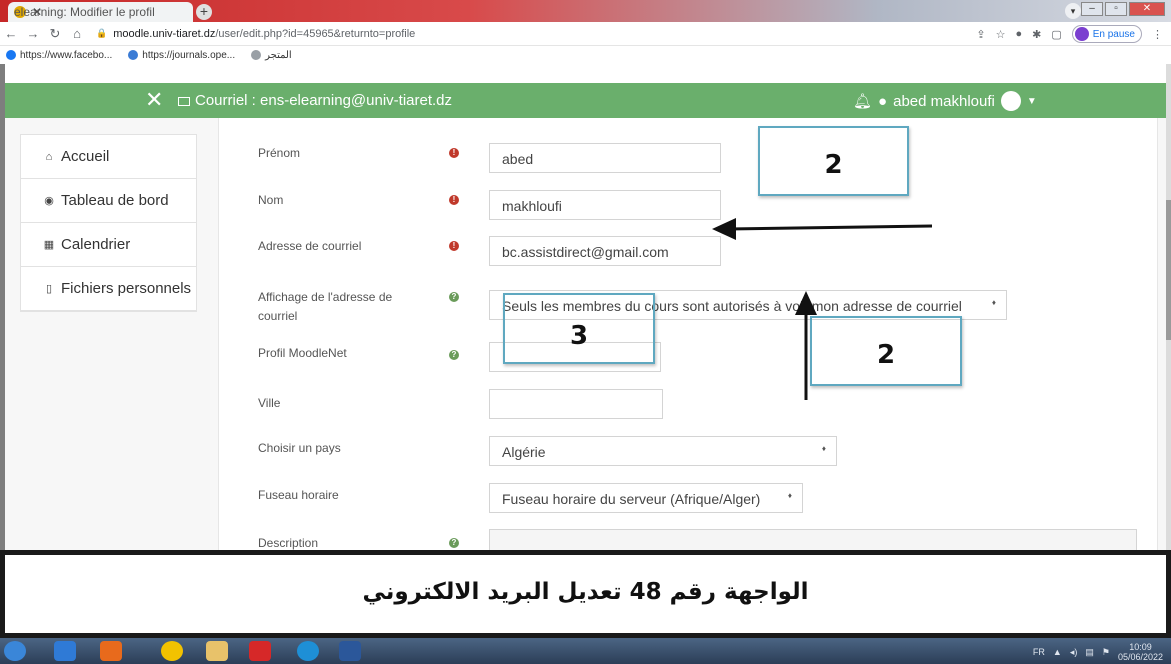 The height and width of the screenshot is (664, 1171). Describe the element at coordinates (1157, 34) in the screenshot. I see `menu-dots-icon: ⋮` at that location.